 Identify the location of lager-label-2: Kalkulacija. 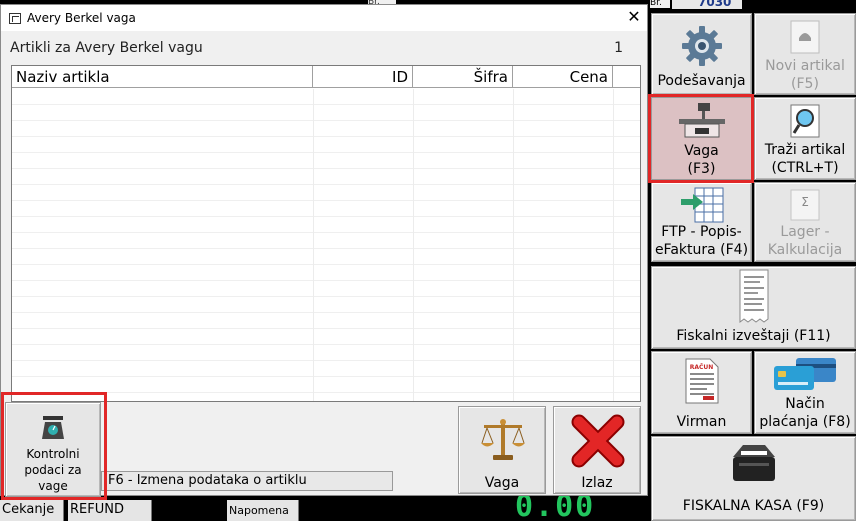
(805, 250).